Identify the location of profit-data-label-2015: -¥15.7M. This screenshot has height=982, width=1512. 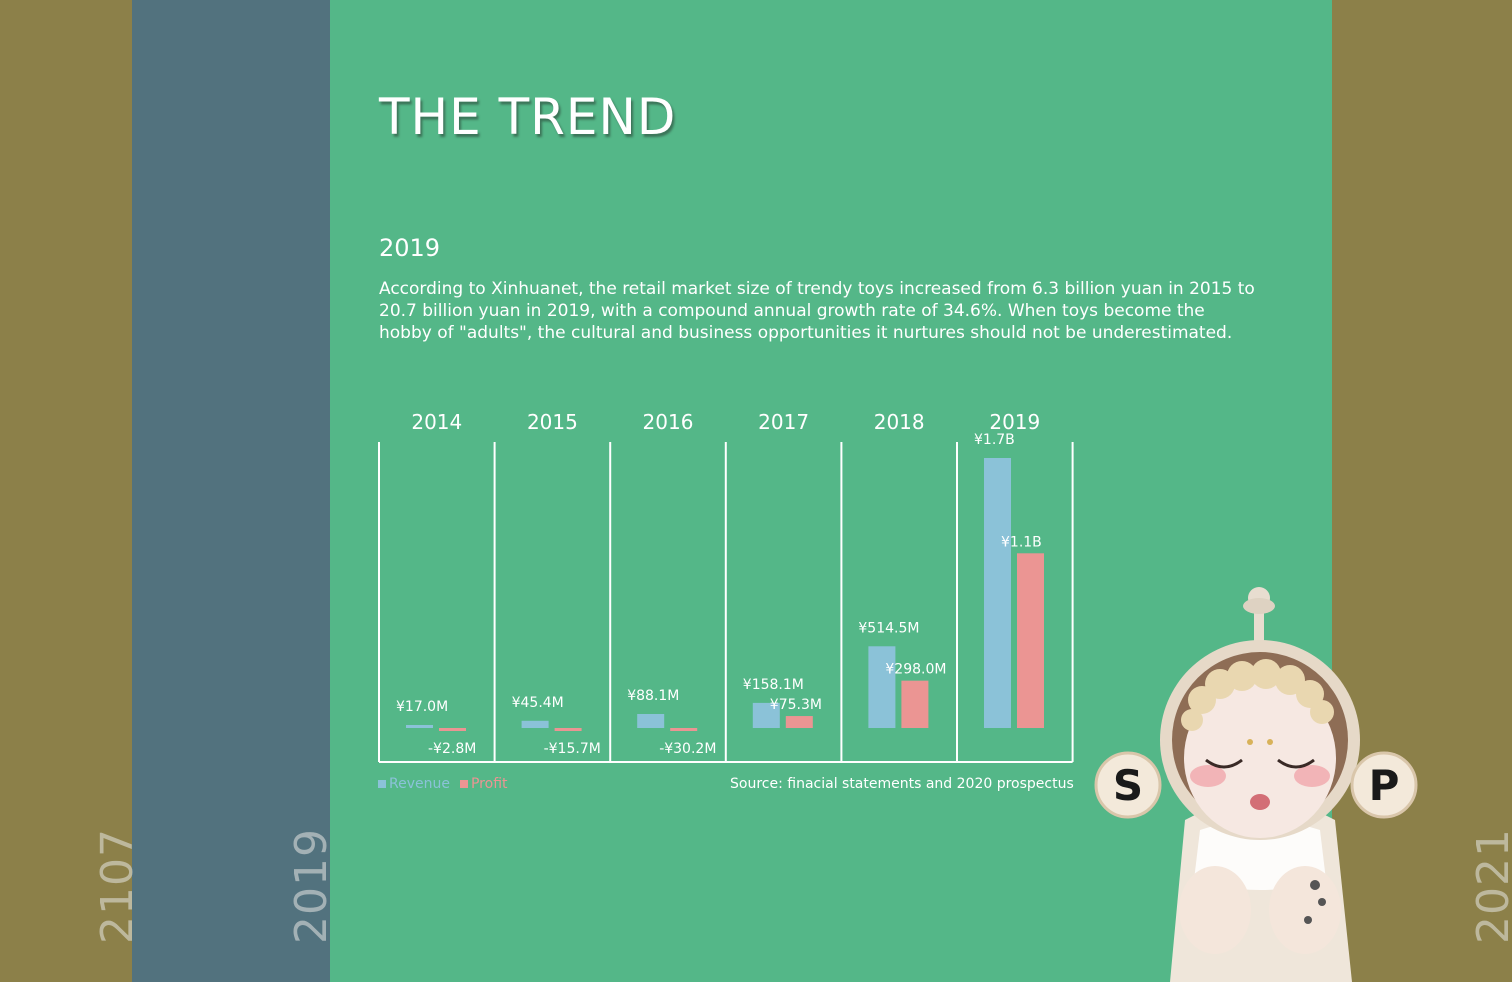
(572, 749).